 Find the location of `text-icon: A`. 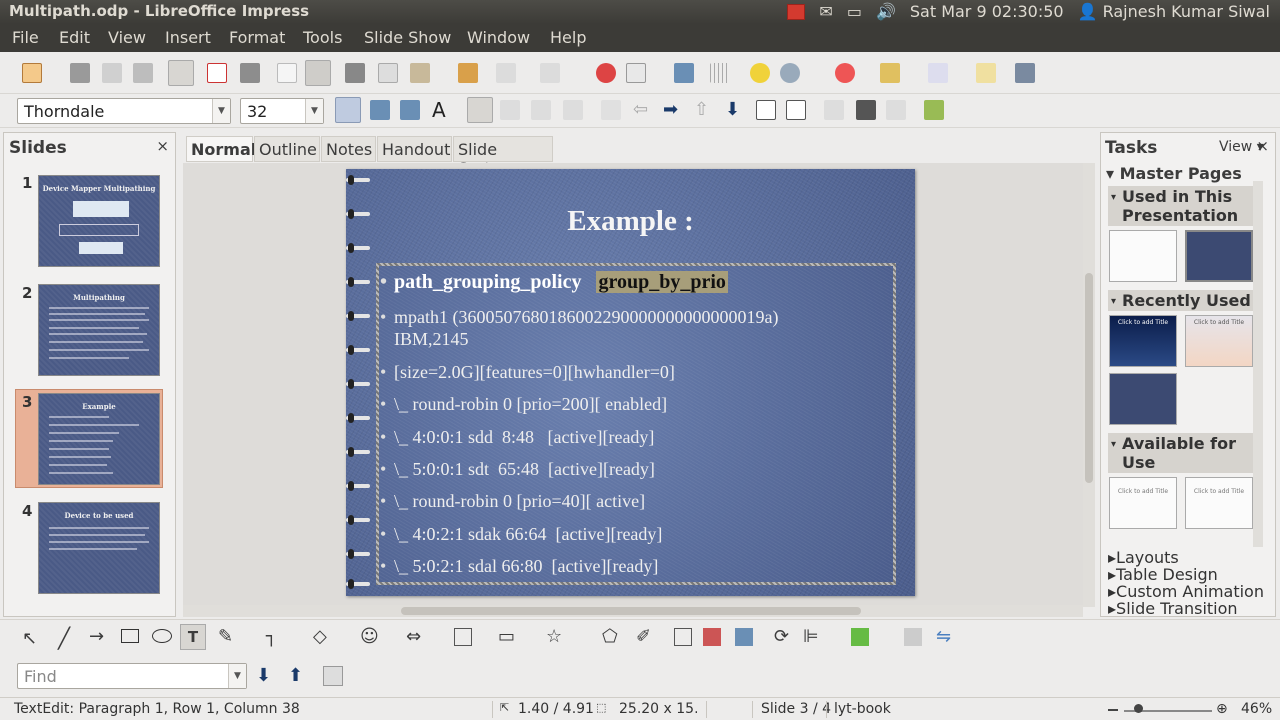

text-icon: A is located at coordinates (442, 110).